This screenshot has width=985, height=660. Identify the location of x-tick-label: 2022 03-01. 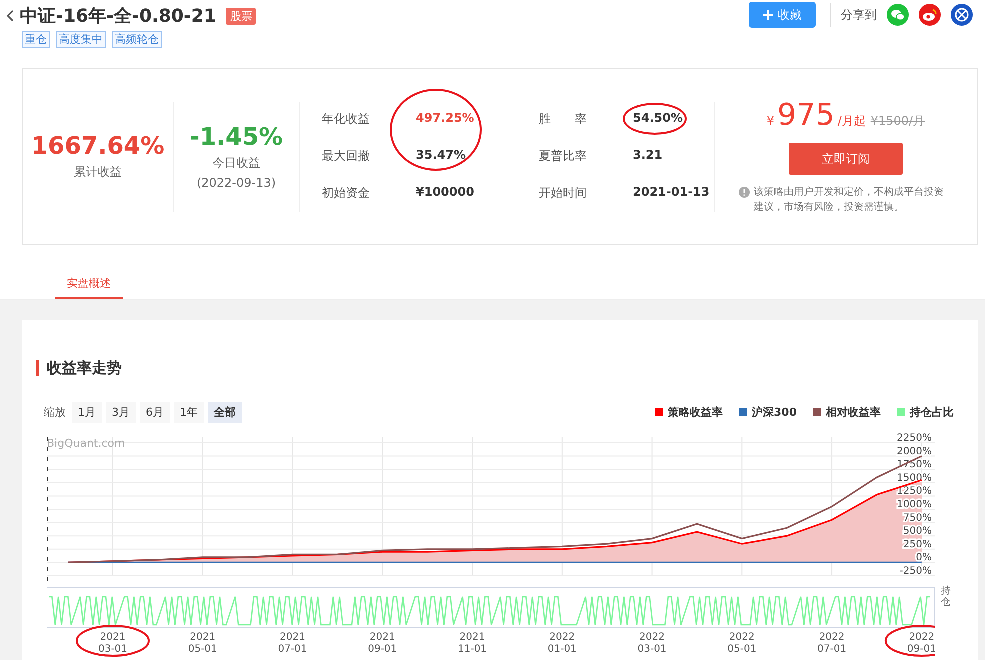
(652, 643).